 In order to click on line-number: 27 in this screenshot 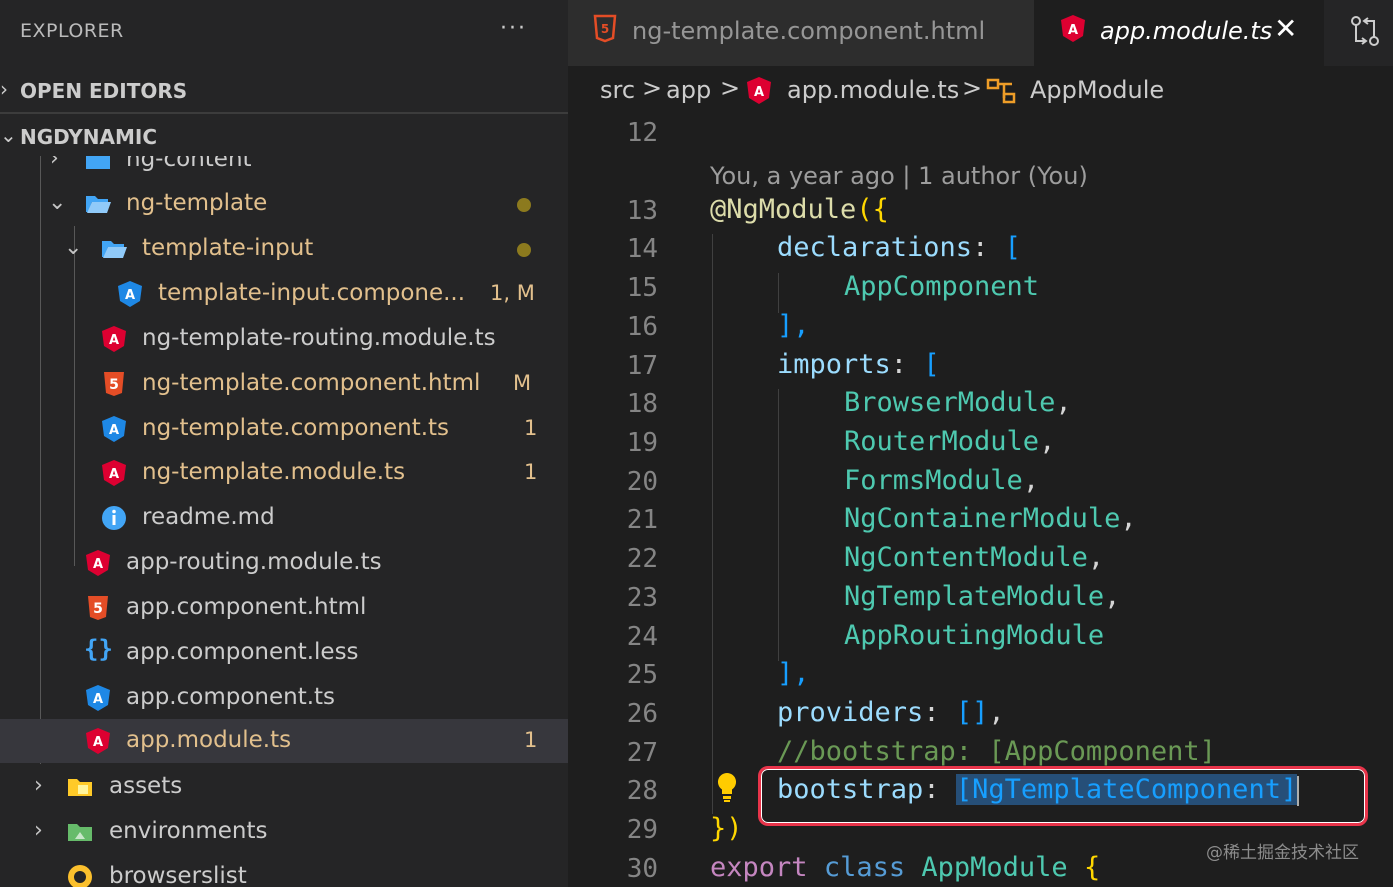, I will do `click(642, 753)`.